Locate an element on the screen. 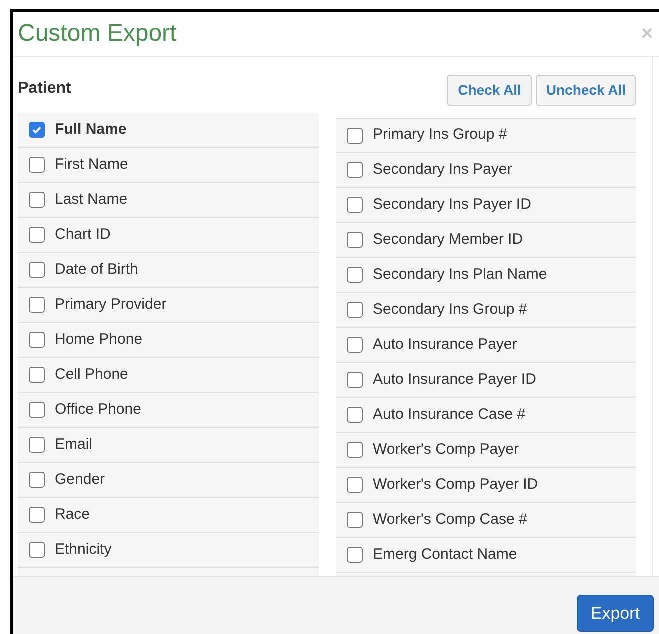 The height and width of the screenshot is (634, 659). field-option: Primary Provider is located at coordinates (168, 305).